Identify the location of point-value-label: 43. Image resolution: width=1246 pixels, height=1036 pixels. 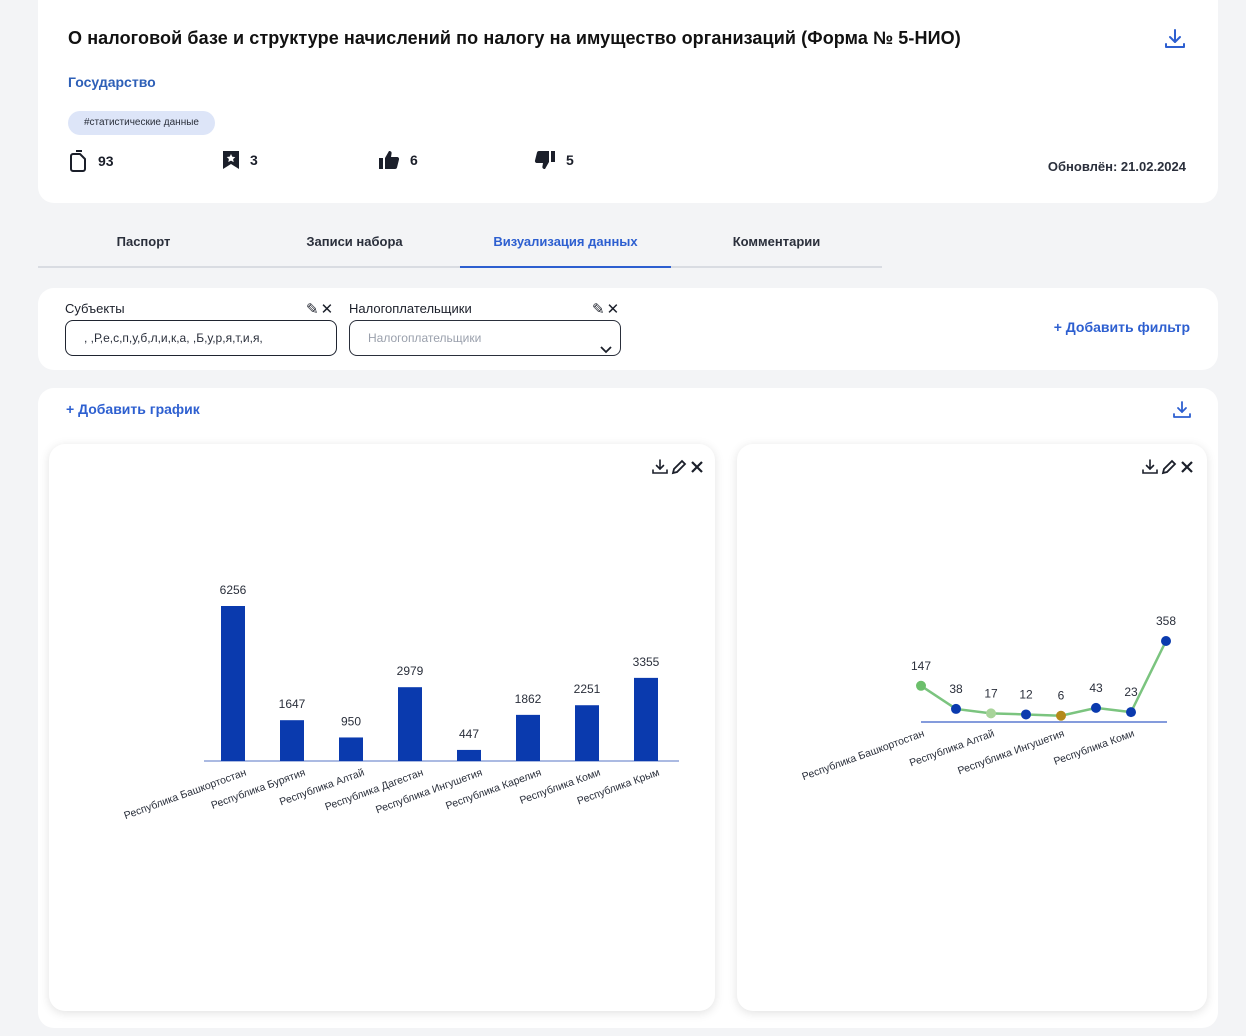
(1096, 688).